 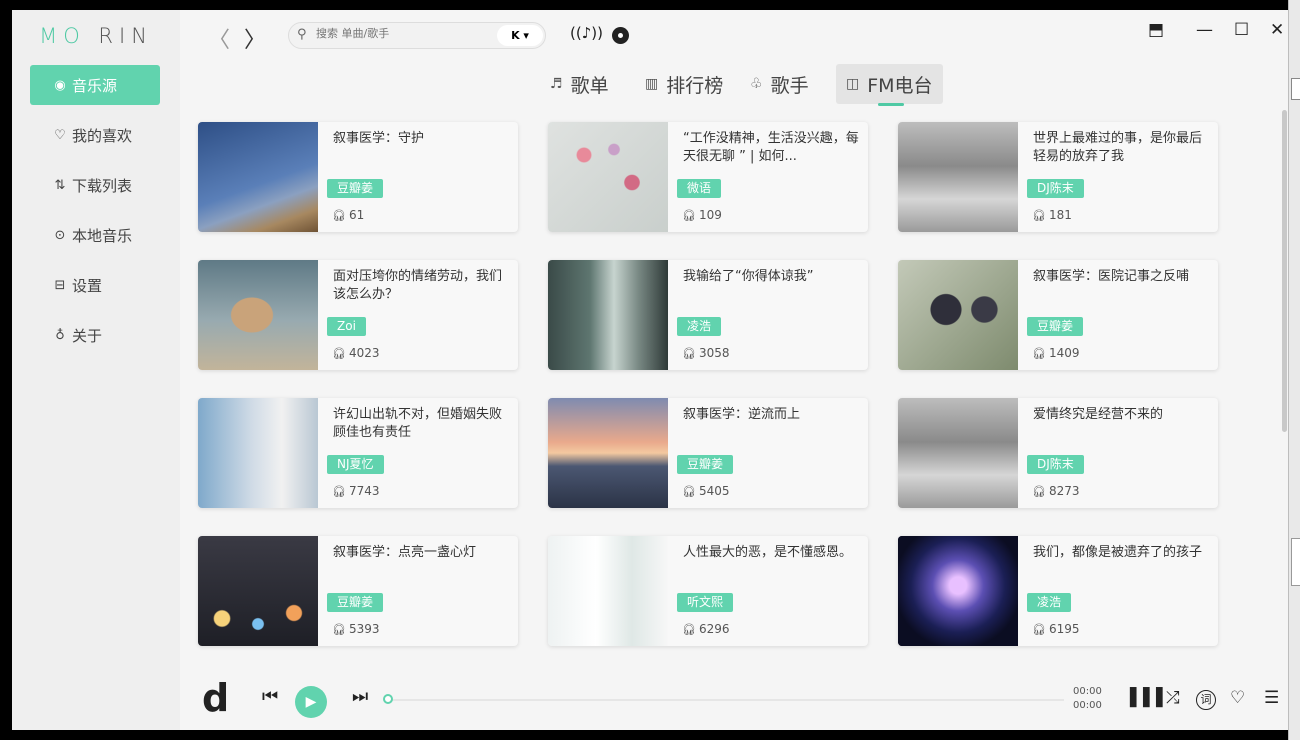 What do you see at coordinates (422, 286) in the screenshot?
I see `radio-title: 面对压垮你的情绪劳动，我们该怎么办？` at bounding box center [422, 286].